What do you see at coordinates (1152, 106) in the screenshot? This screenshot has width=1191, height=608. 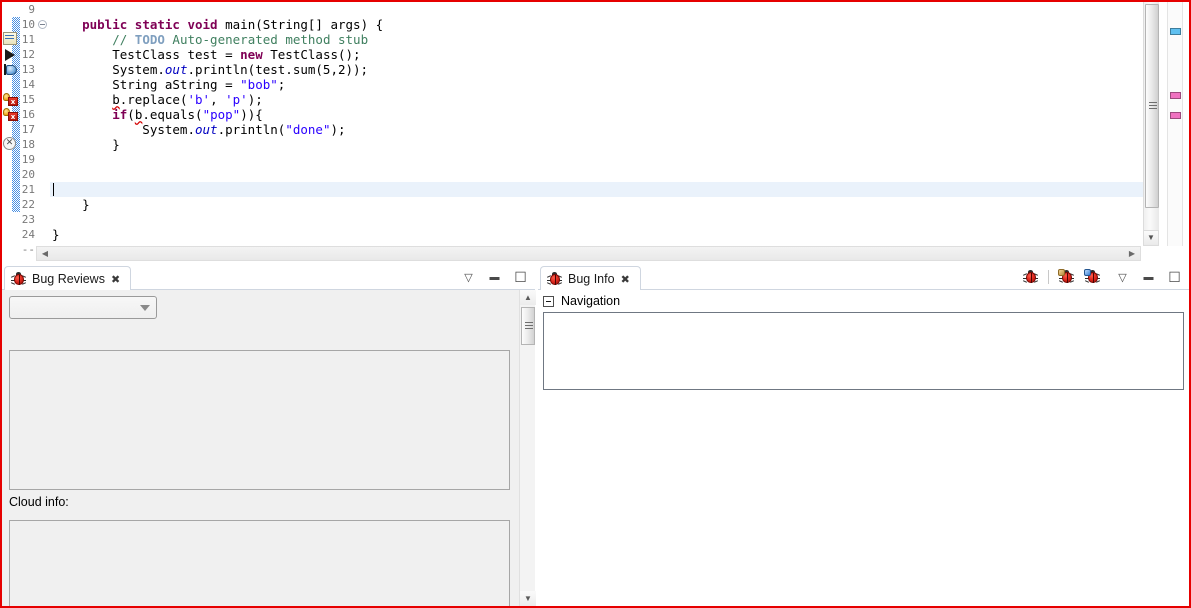 I see `editor-vscroll-thumb` at bounding box center [1152, 106].